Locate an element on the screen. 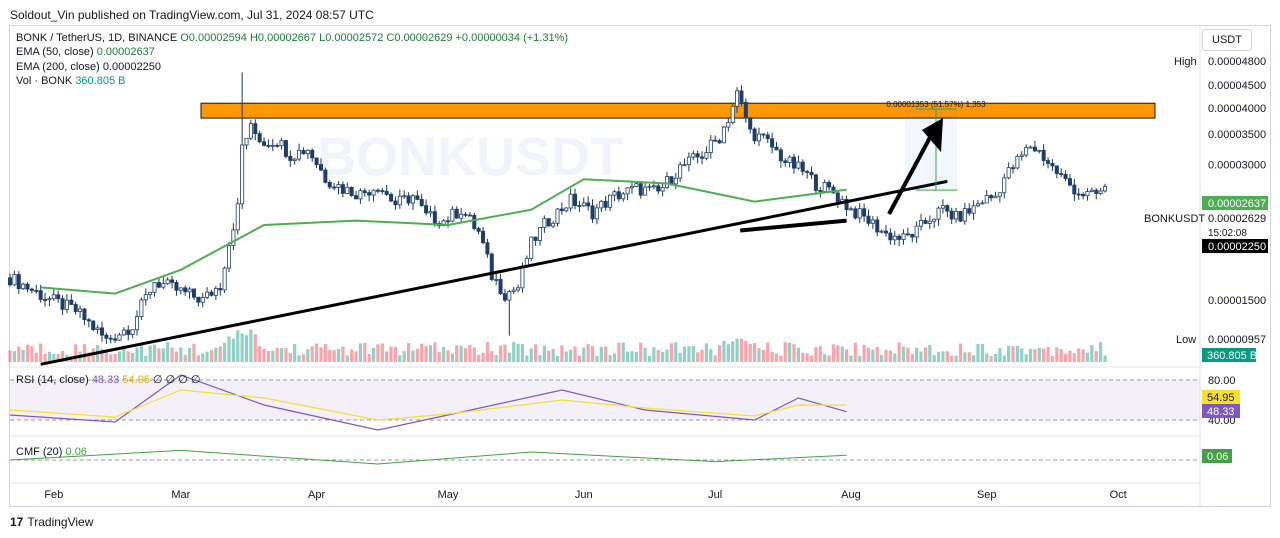 This screenshot has height=538, width=1280. time-axis-label: May is located at coordinates (448, 495).